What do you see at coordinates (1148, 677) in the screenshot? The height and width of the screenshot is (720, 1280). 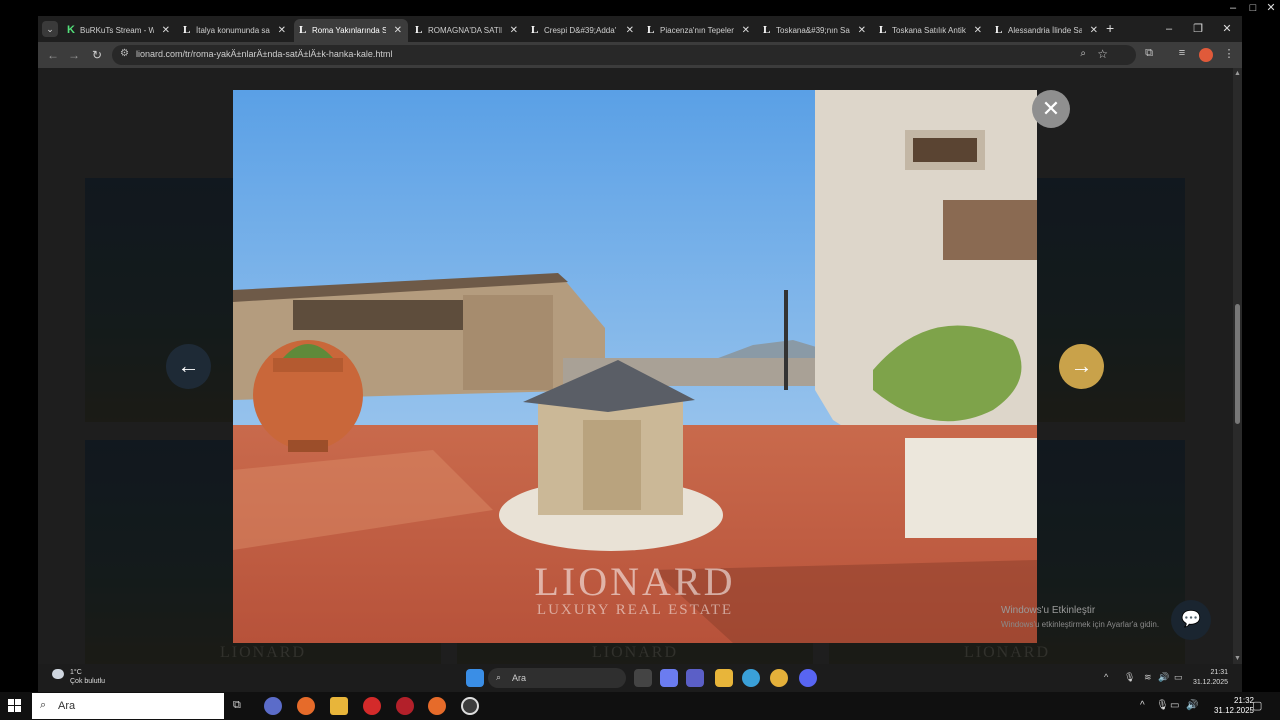 I see `wifi-icon: ≋` at bounding box center [1148, 677].